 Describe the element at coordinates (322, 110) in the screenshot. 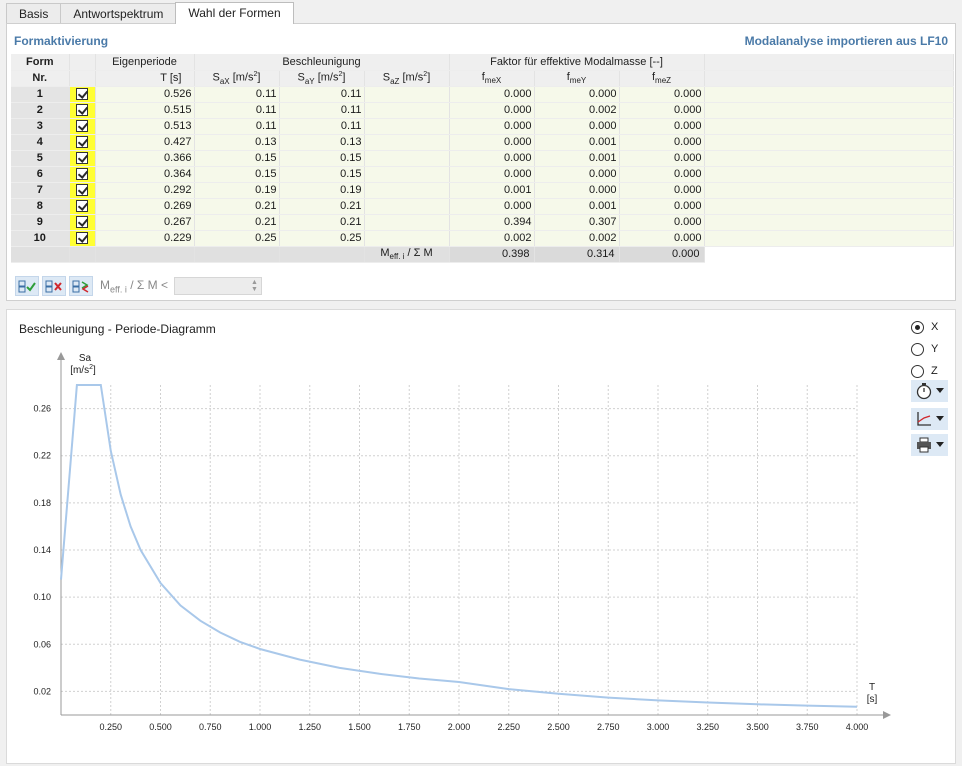

I see `say-cell: 0.11` at that location.